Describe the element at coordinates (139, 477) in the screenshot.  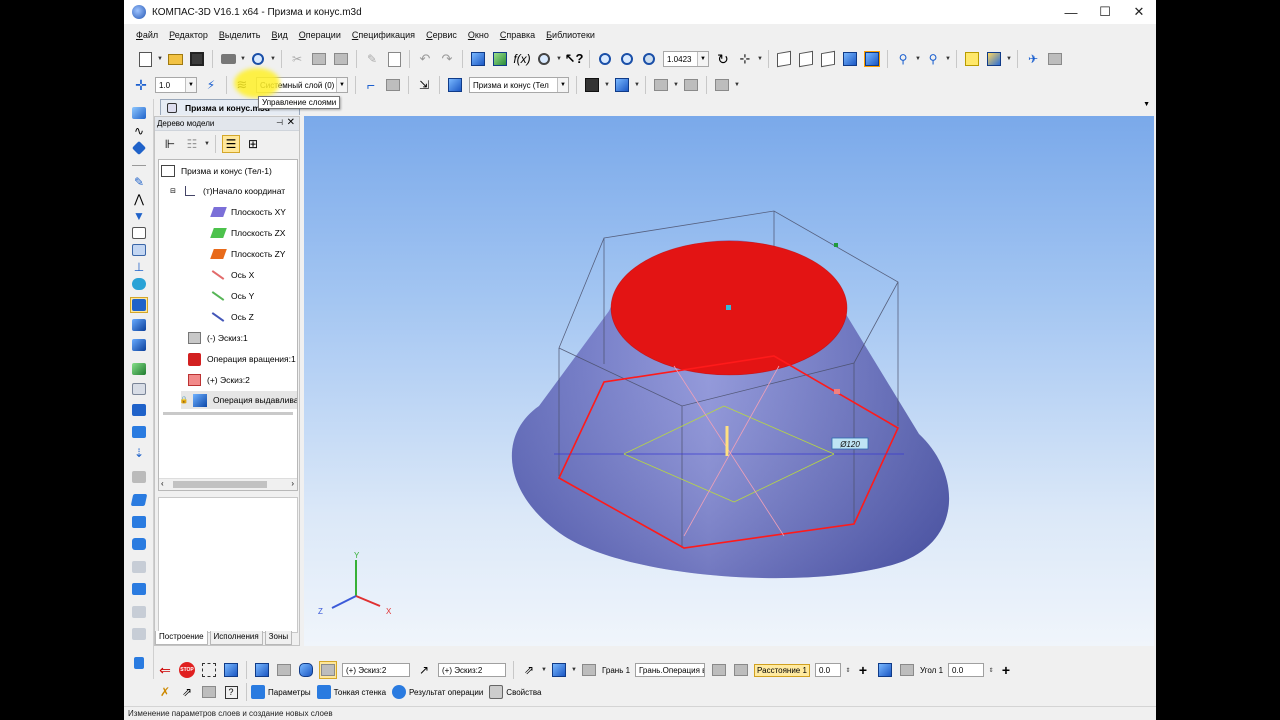
I see `weld-icon` at that location.